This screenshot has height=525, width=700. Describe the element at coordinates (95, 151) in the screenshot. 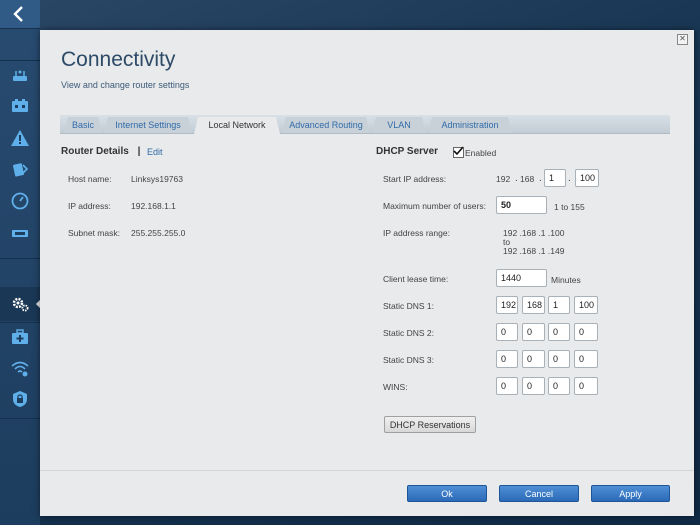

I see `router-details-title: Router Details` at that location.